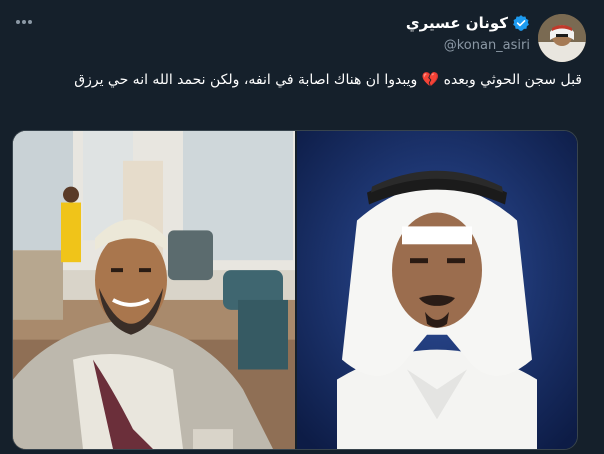 Image resolution: width=604 pixels, height=454 pixels. Describe the element at coordinates (487, 45) in the screenshot. I see `user-handle: @konan_asiri` at that location.